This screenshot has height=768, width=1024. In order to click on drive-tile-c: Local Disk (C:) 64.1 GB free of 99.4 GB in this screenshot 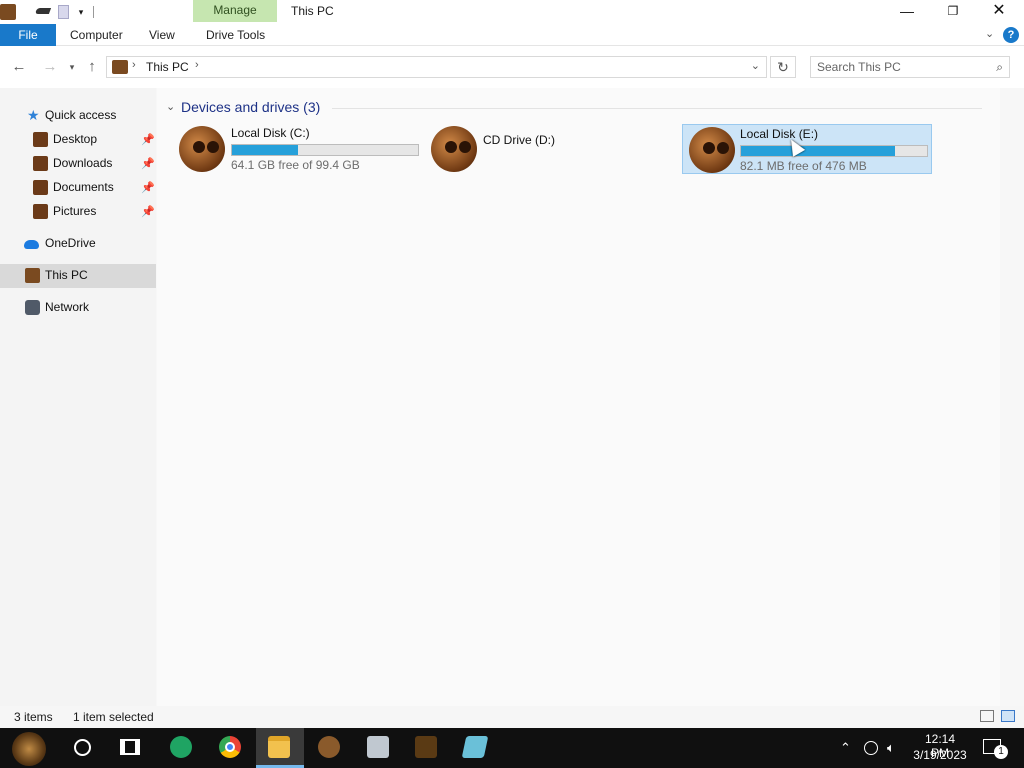, I will do `click(304, 149)`.